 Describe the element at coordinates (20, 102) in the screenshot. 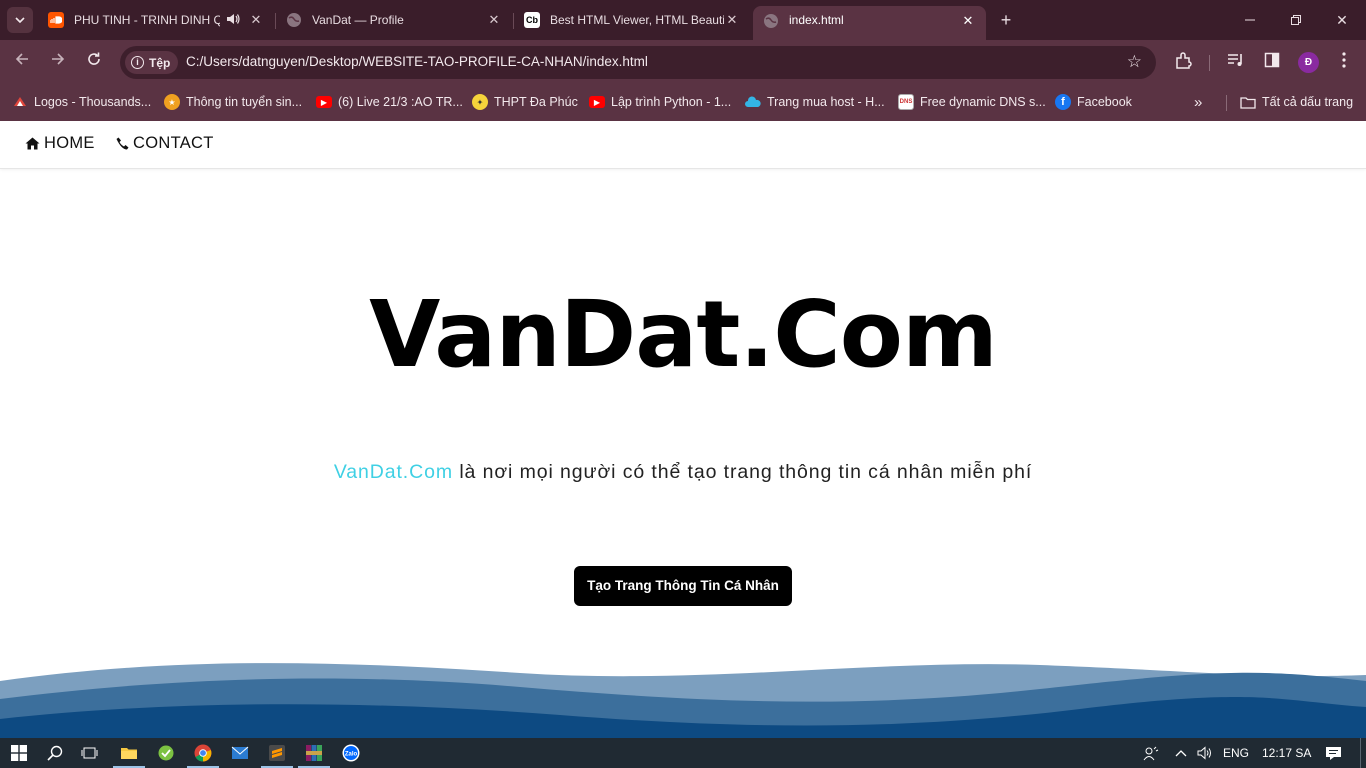

I see `logos-icon` at that location.